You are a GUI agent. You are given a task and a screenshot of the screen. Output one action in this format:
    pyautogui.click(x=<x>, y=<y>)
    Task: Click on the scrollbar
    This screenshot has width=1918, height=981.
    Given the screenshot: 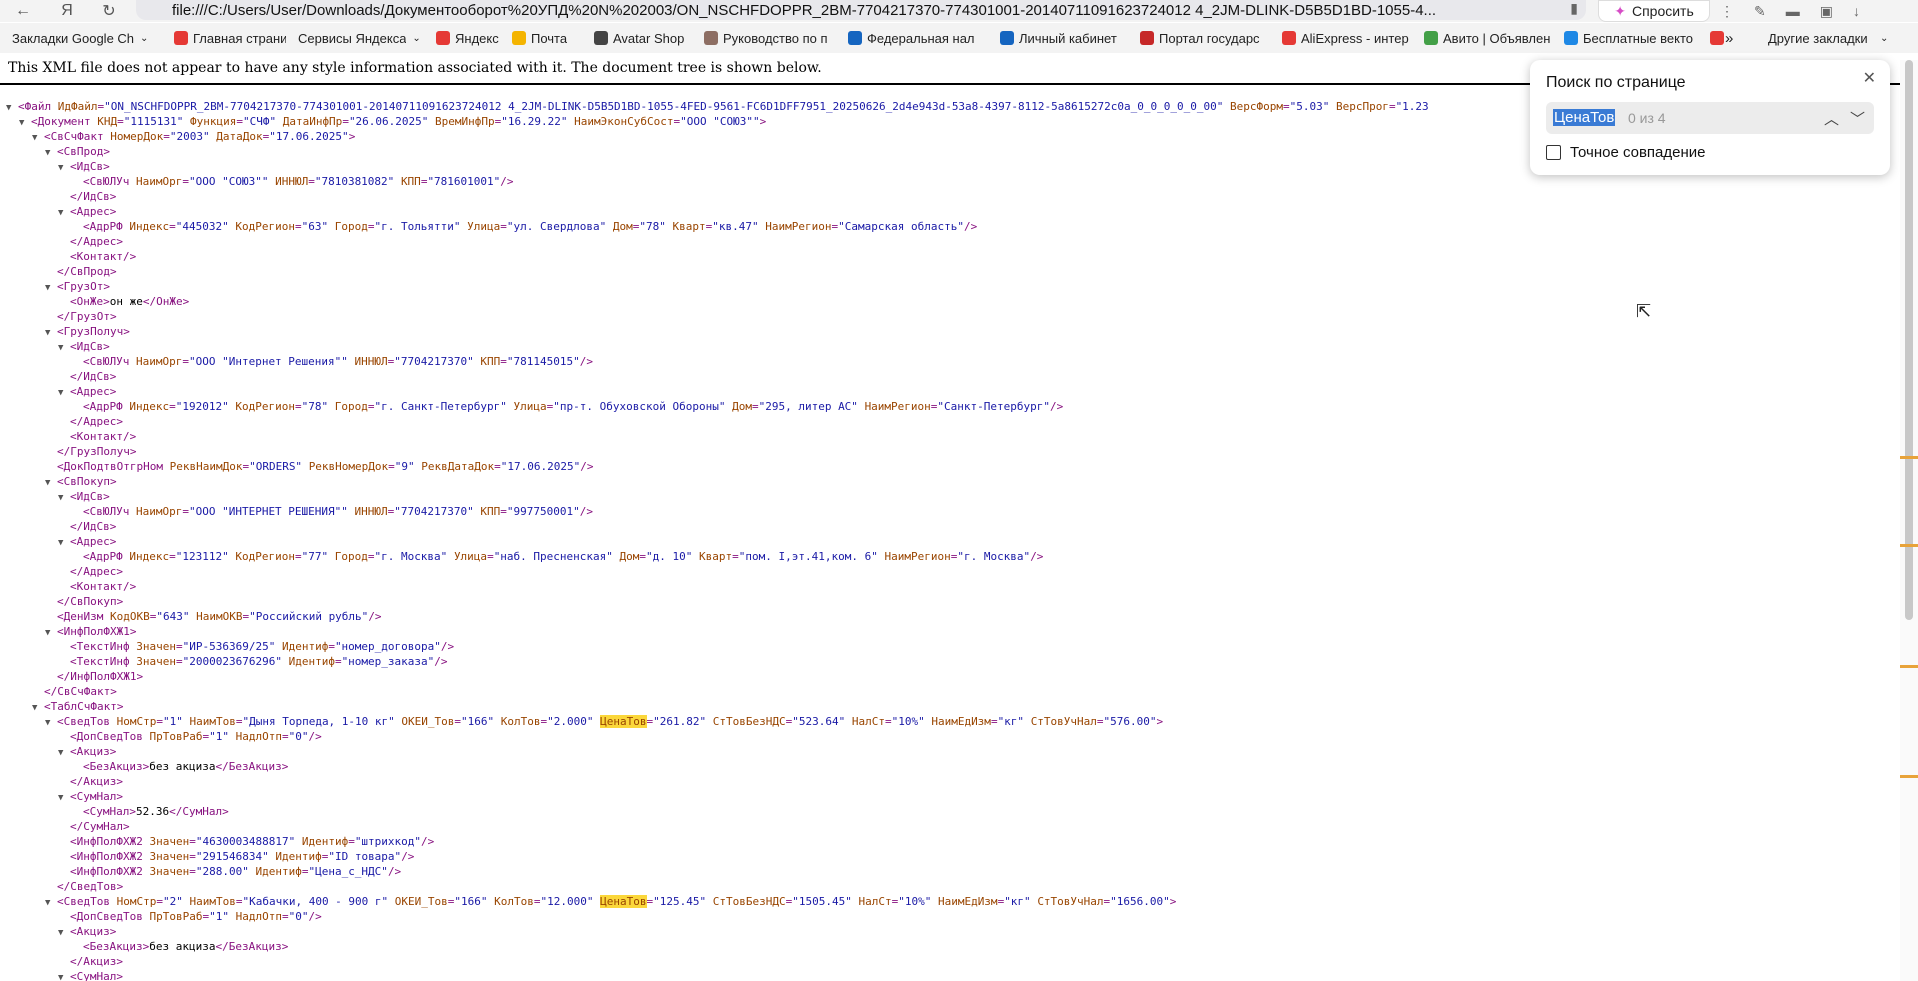 What is the action you would take?
    pyautogui.click(x=1909, y=520)
    